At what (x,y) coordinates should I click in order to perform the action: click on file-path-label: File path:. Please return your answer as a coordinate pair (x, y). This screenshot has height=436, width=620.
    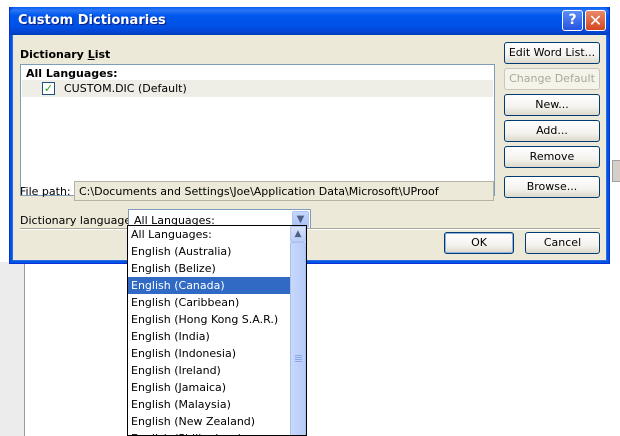
    Looking at the image, I should click on (45, 191).